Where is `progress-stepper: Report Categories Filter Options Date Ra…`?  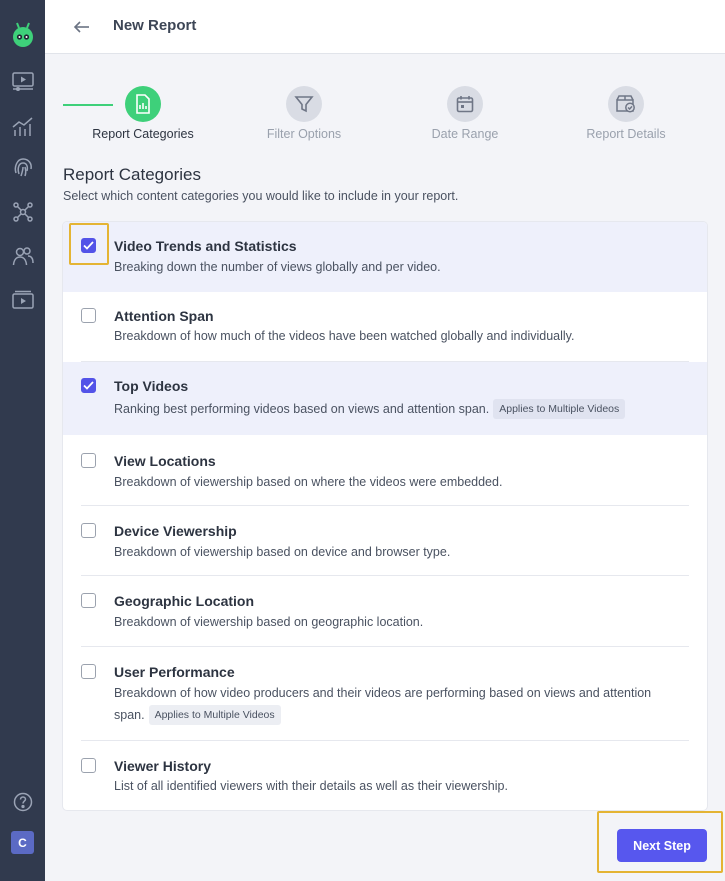 progress-stepper: Report Categories Filter Options Date Ra… is located at coordinates (385, 116).